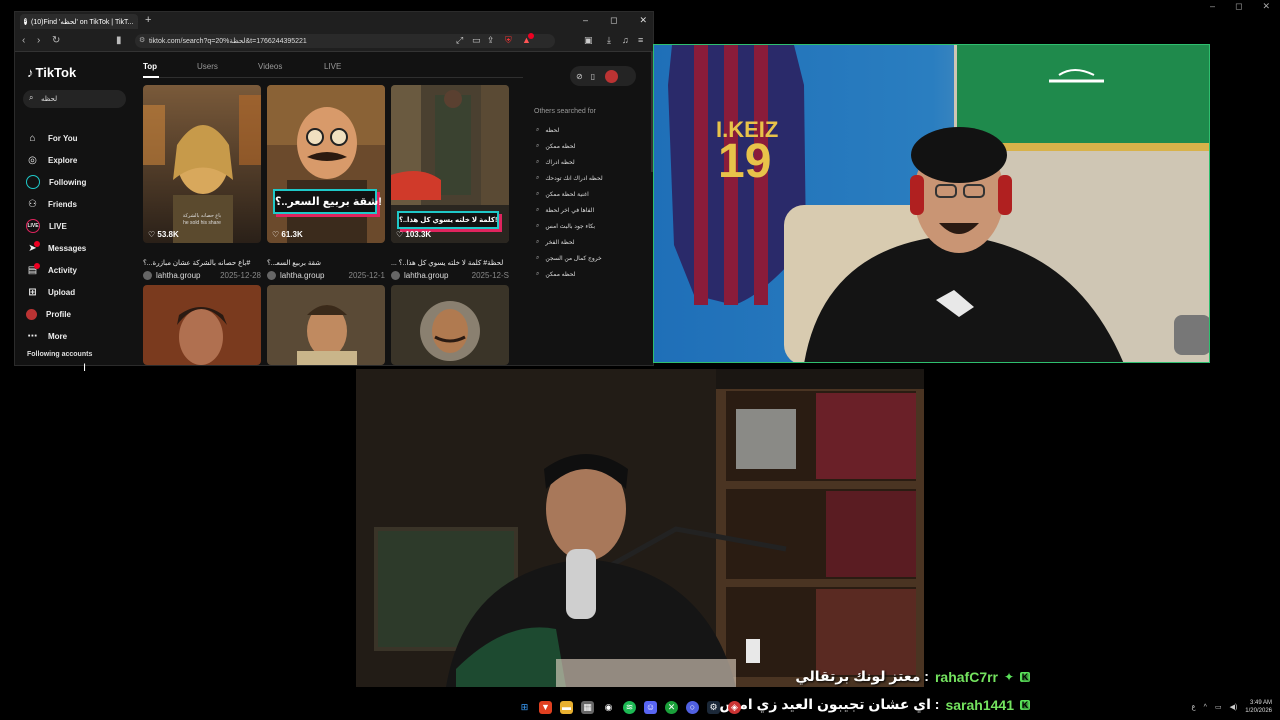 This screenshot has width=1280, height=720. I want to click on notification-dot, so click(531, 36).